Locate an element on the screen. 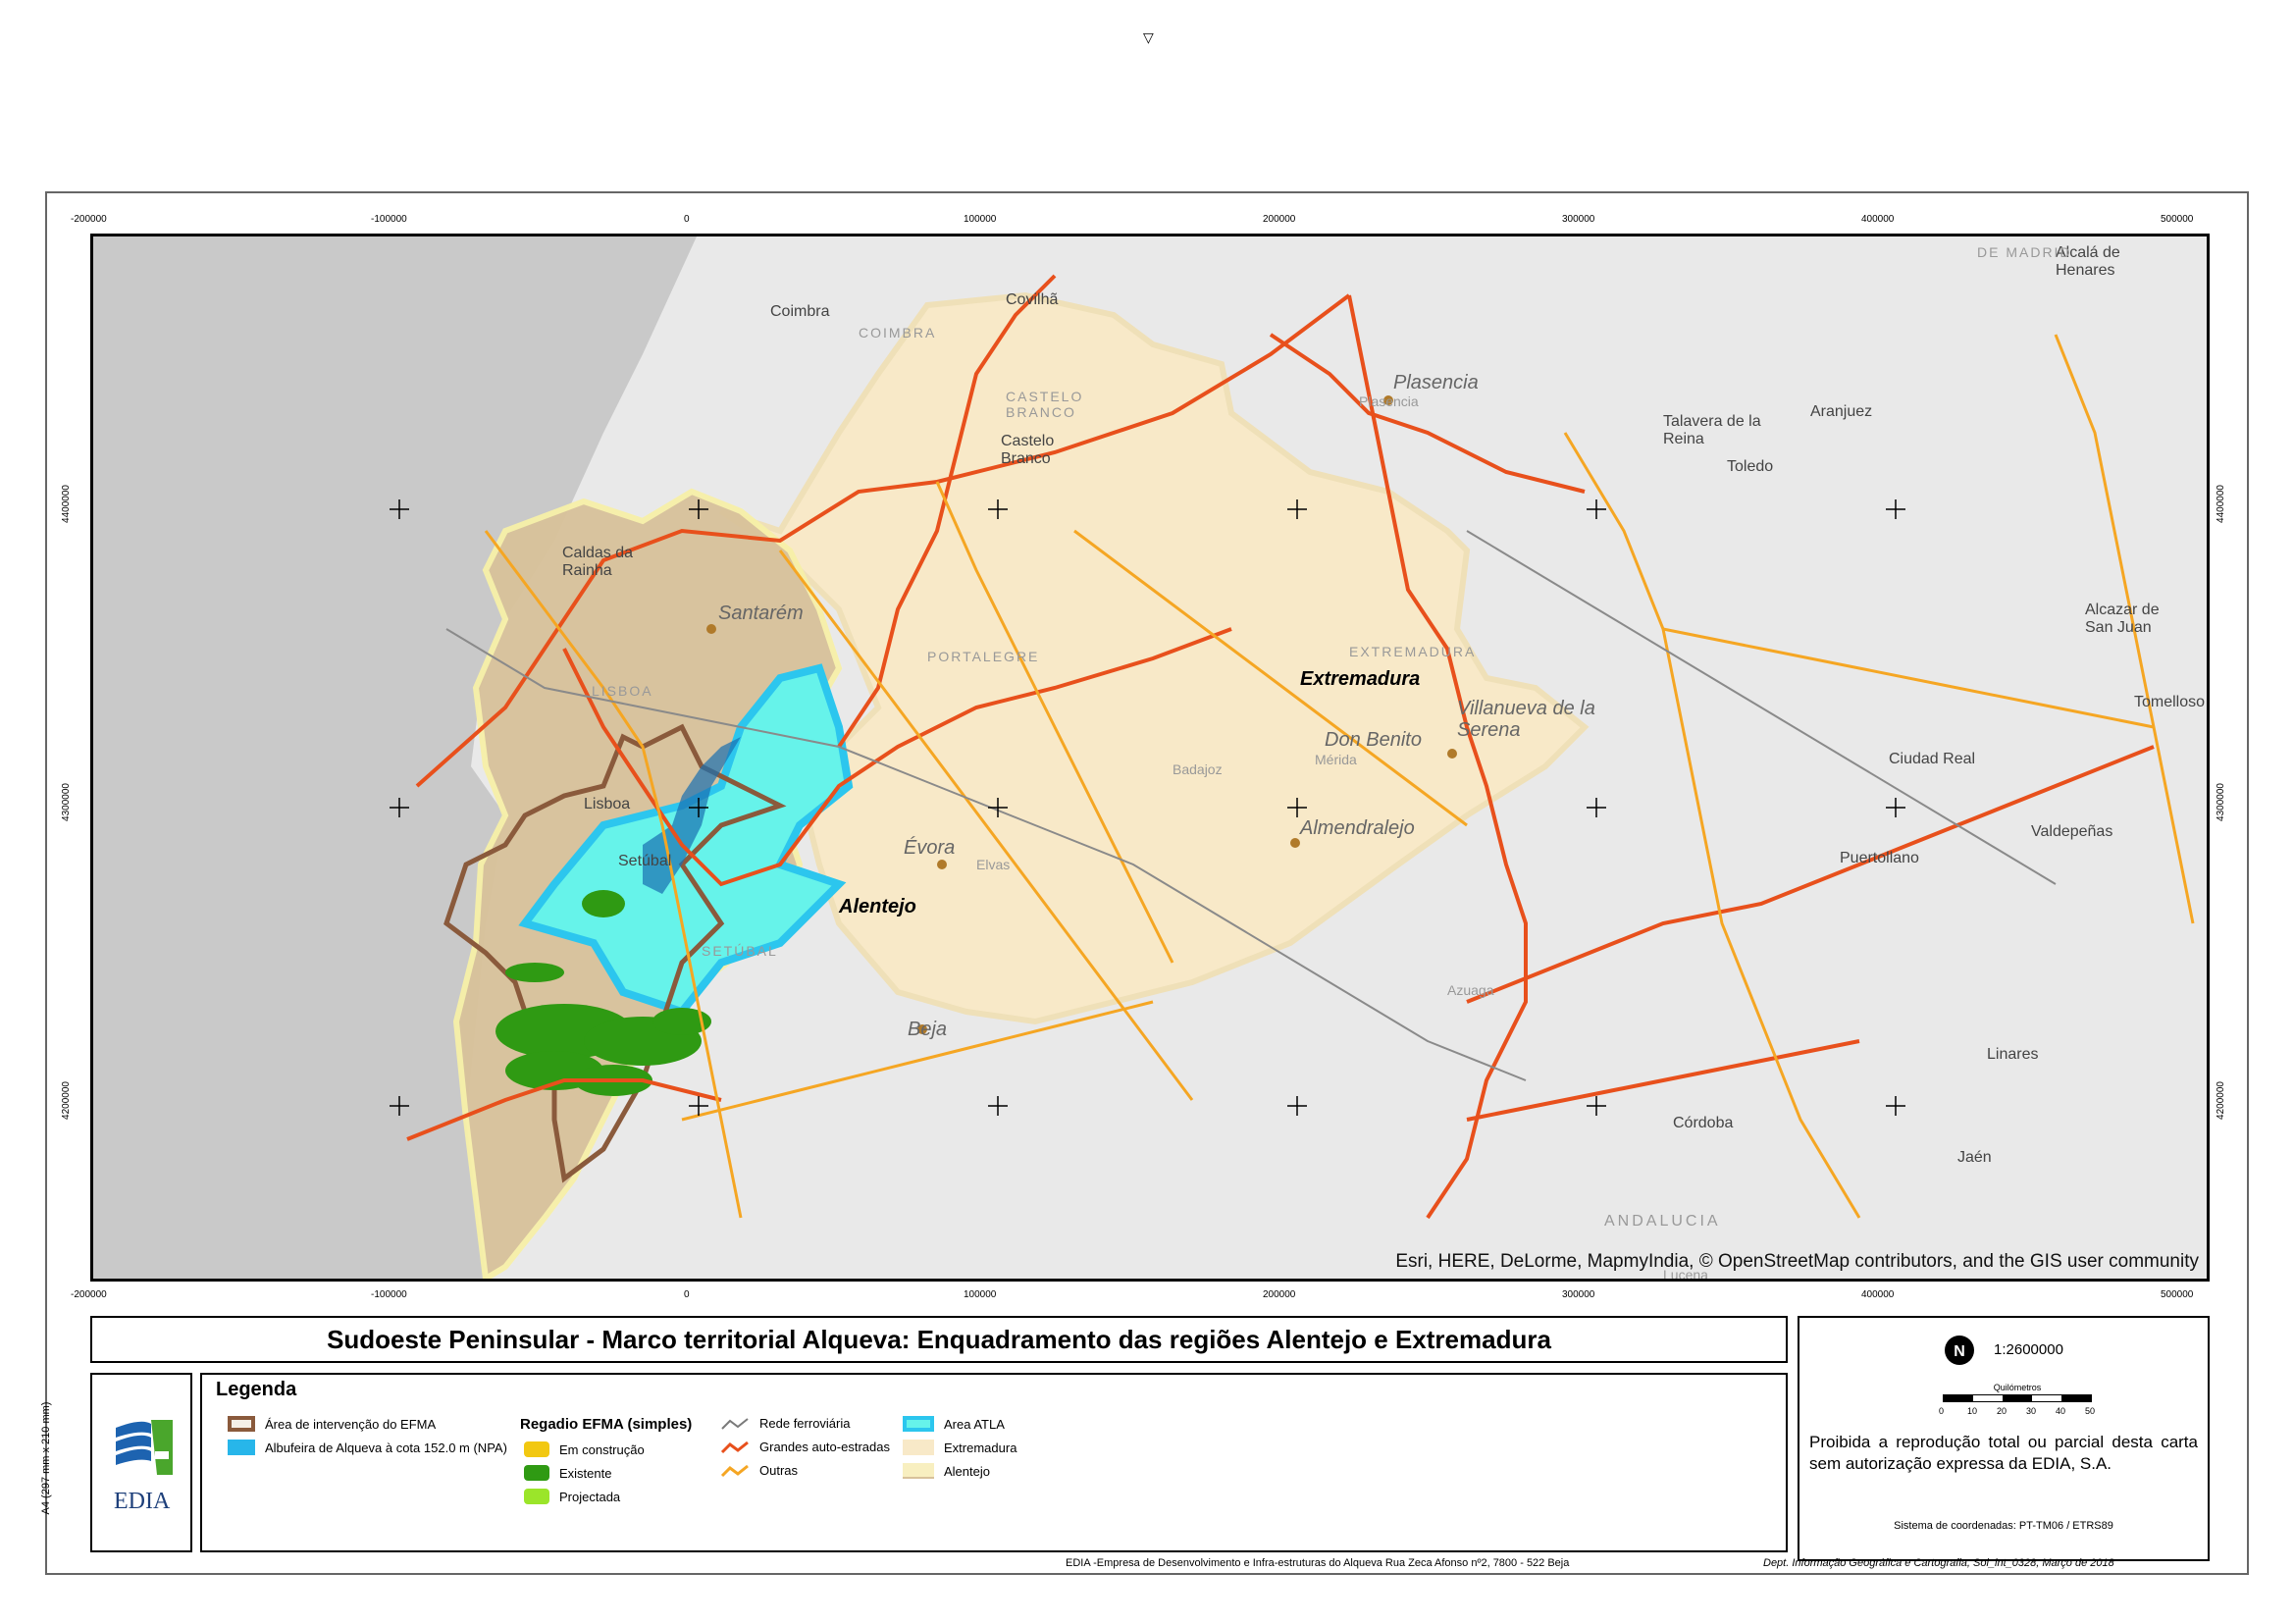 The height and width of the screenshot is (1624, 2294). label-almendralejo: Almendralejo is located at coordinates (1357, 828).